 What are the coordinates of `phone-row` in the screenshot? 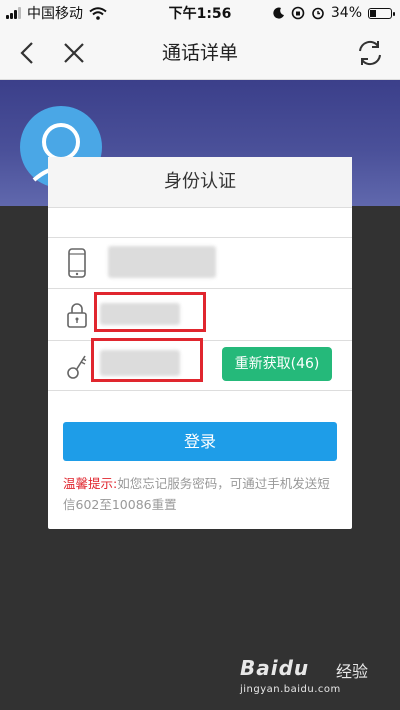 It's located at (200, 263).